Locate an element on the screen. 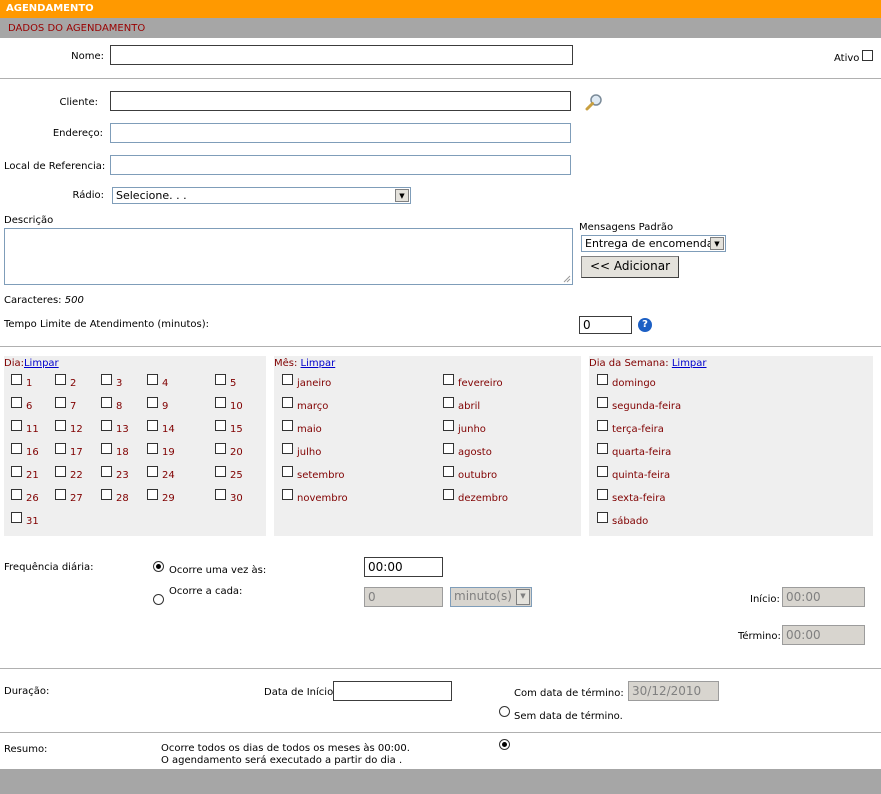 This screenshot has width=881, height=794. dia-1-checkbox is located at coordinates (16, 379).